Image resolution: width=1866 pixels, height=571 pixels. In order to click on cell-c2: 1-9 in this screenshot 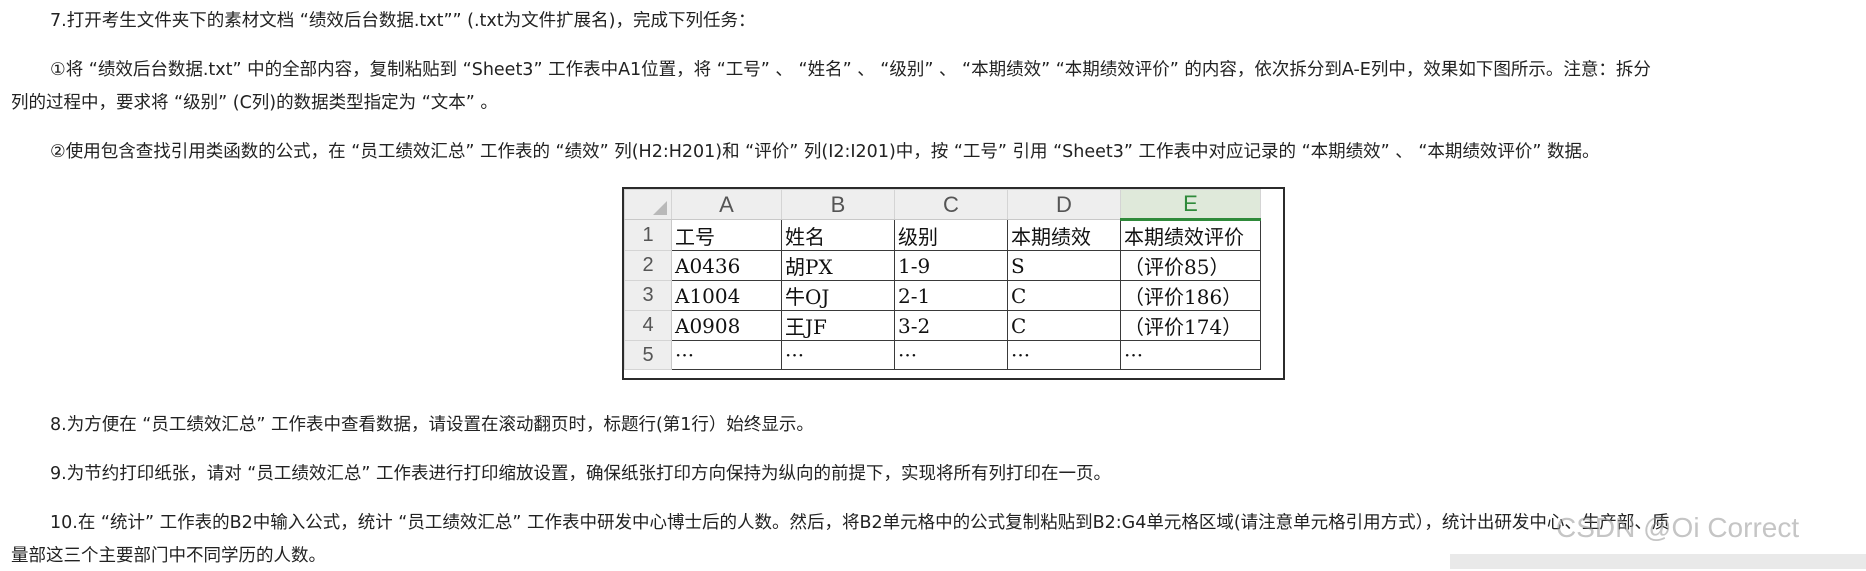, I will do `click(951, 265)`.